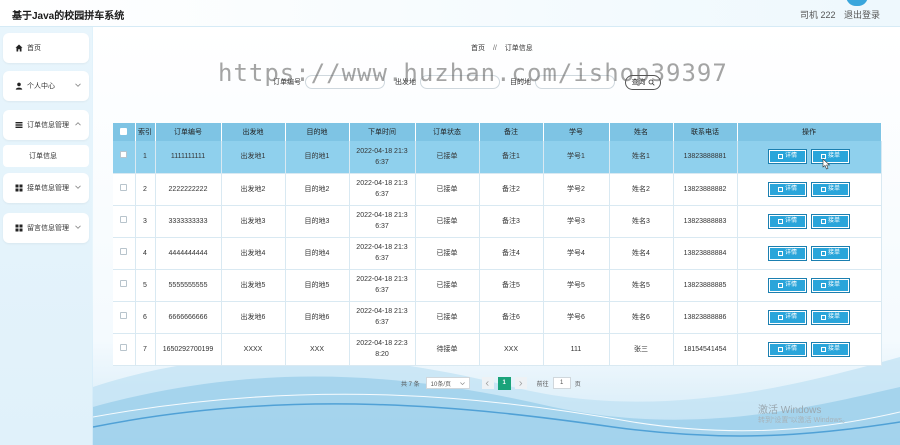 The height and width of the screenshot is (445, 900). I want to click on cell-remark: 备注5, so click(511, 285).